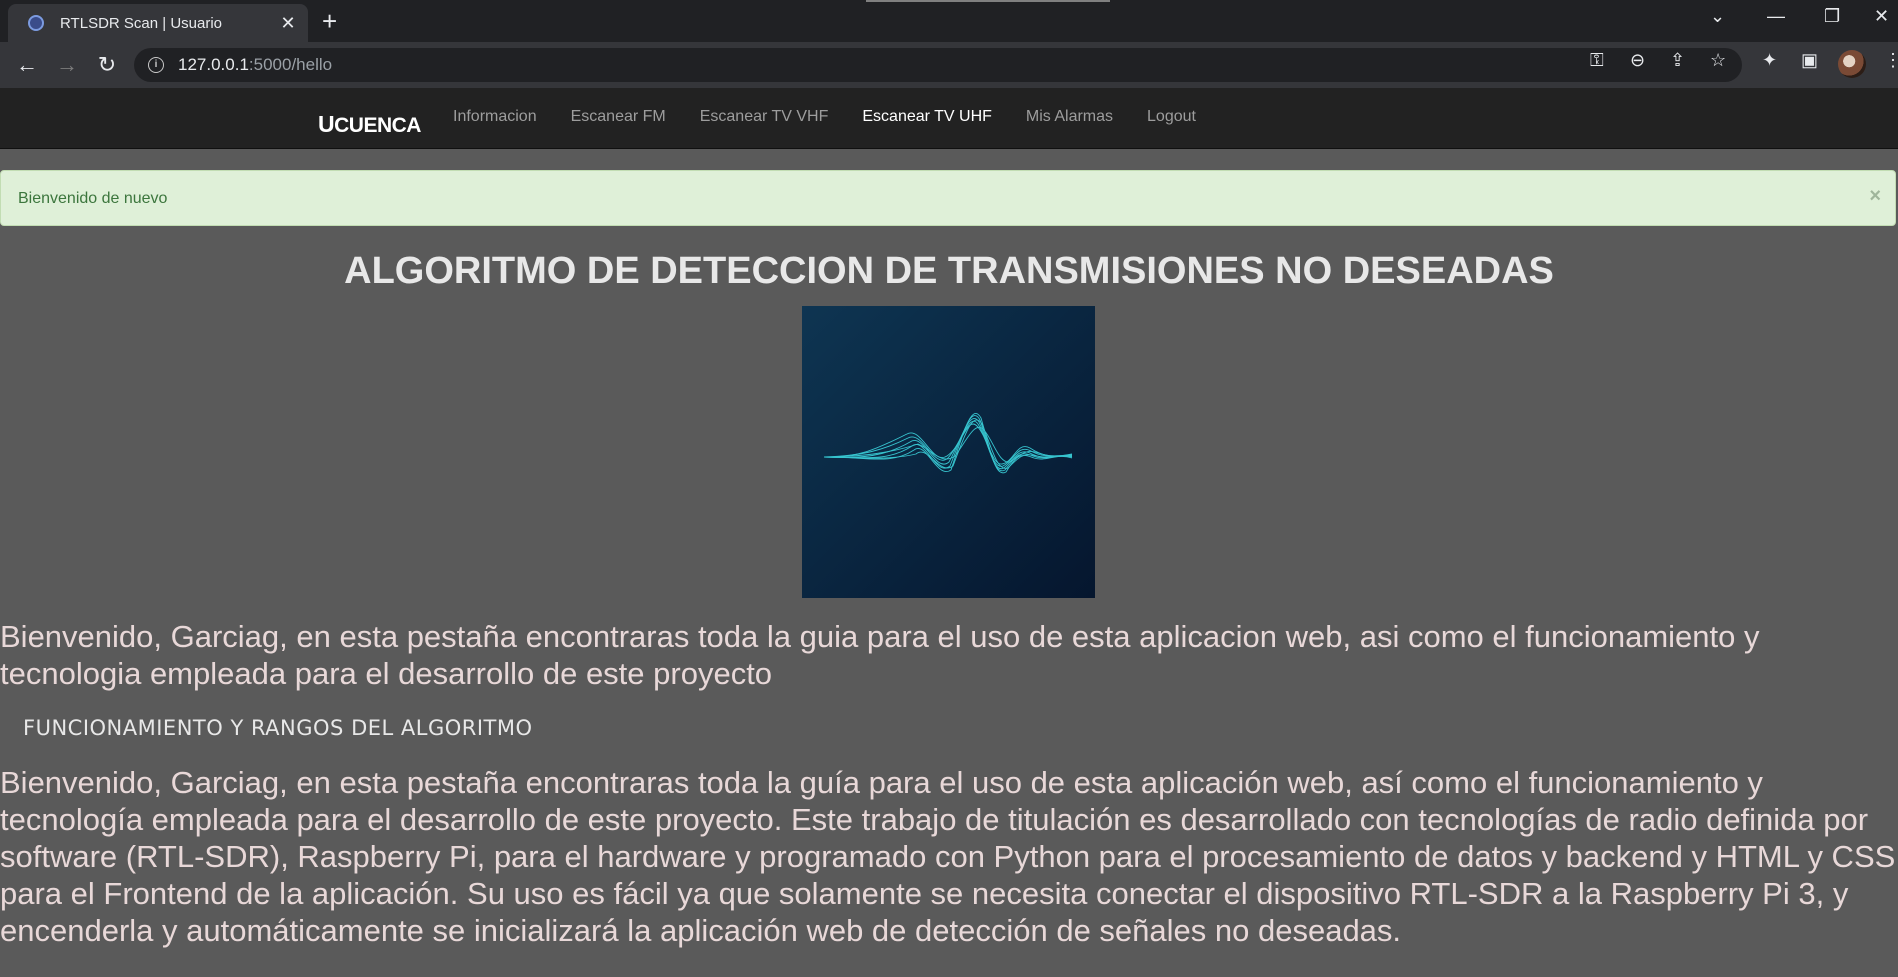 Image resolution: width=1898 pixels, height=977 pixels. What do you see at coordinates (326, 124) in the screenshot?
I see `brand-u: U` at bounding box center [326, 124].